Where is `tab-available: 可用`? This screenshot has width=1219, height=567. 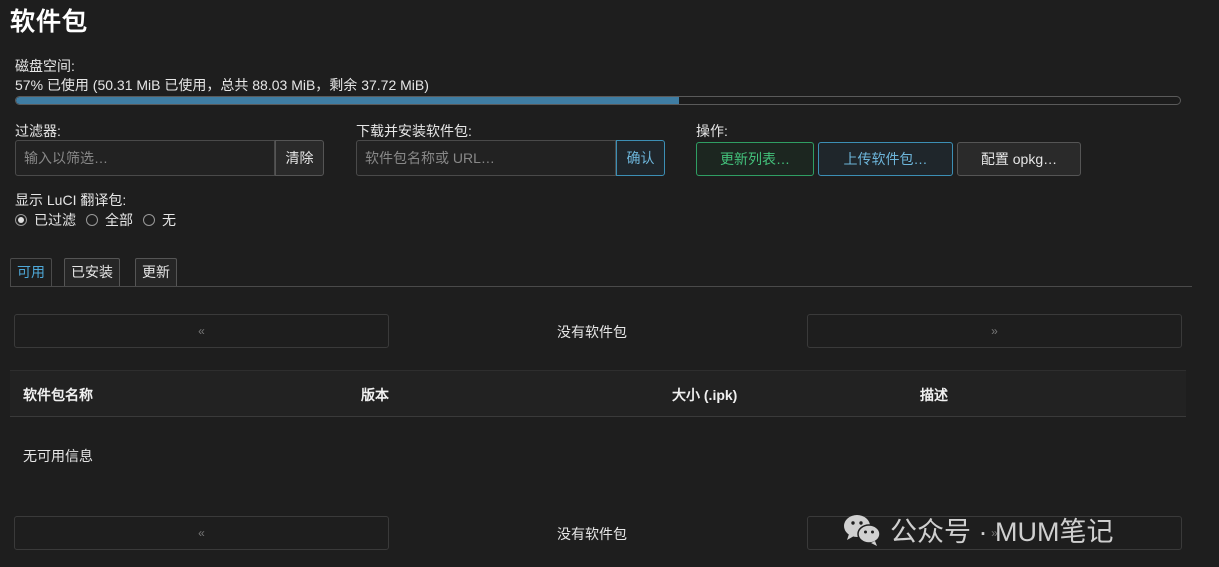 tab-available: 可用 is located at coordinates (31, 272).